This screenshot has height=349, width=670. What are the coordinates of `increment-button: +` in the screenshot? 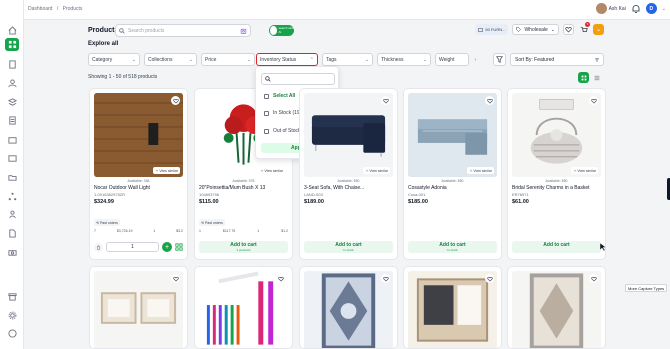 It's located at (167, 247).